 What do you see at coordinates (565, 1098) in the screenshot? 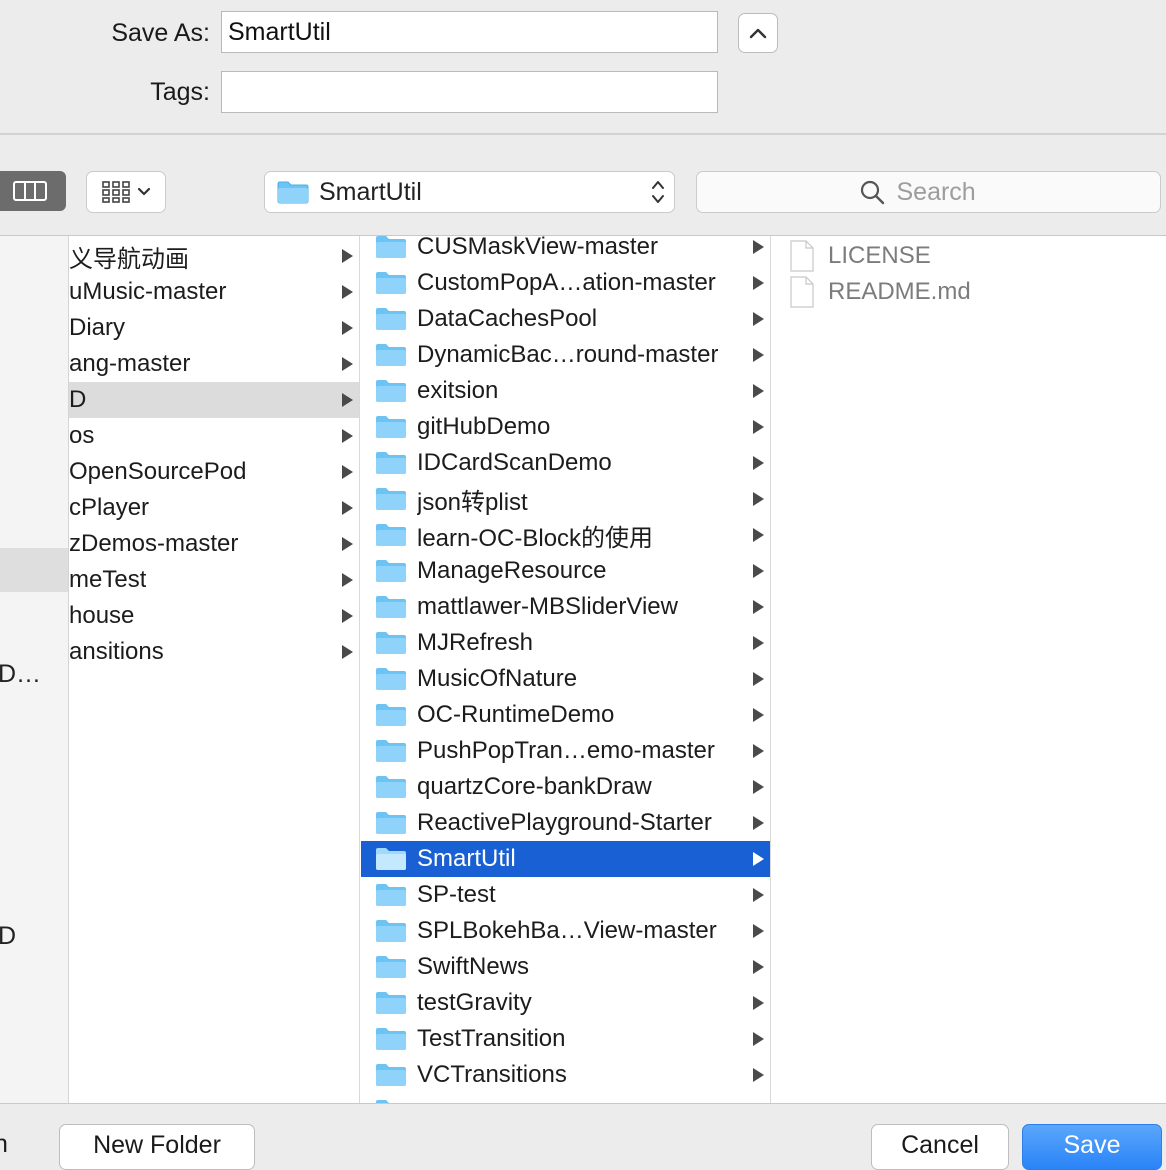
I see `folder-row-partial` at bounding box center [565, 1098].